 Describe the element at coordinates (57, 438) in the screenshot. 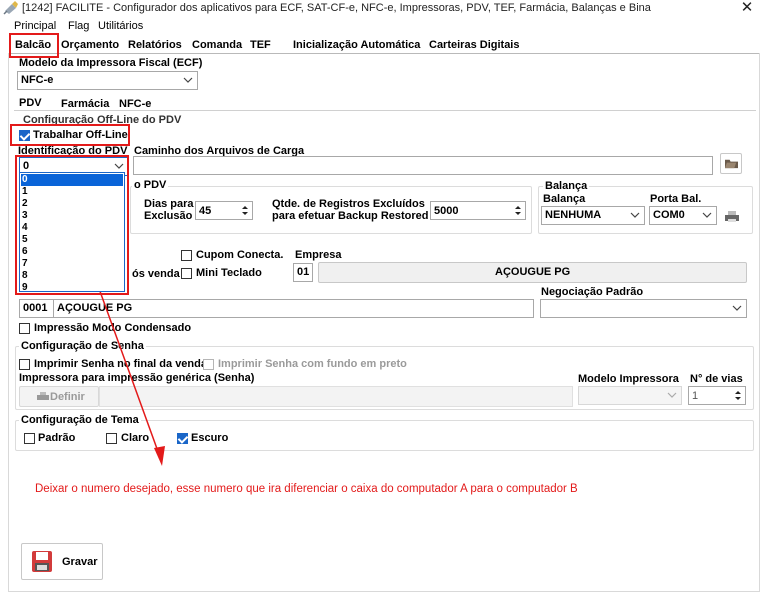

I see `tema-padrao-label: Padrão` at that location.